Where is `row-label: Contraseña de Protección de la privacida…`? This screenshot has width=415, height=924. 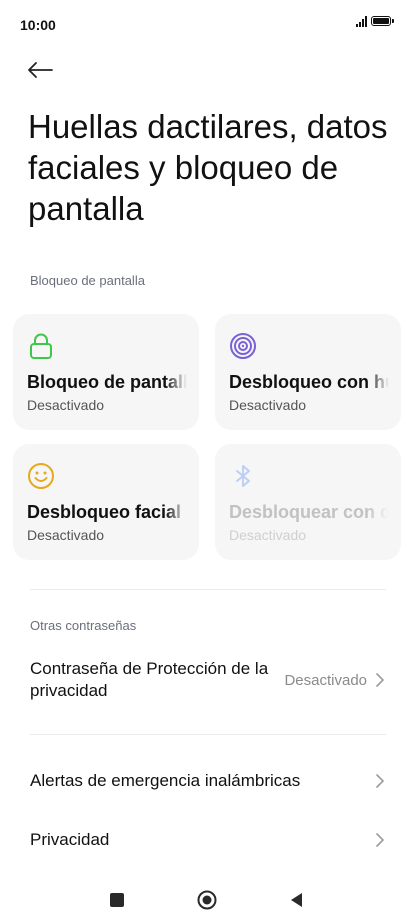 row-label: Contraseña de Protección de la privacida… is located at coordinates (149, 679).